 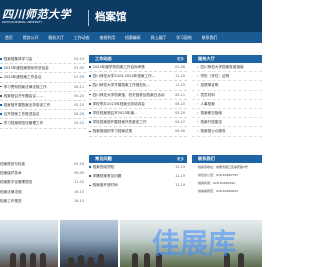 What do you see at coordinates (43, 173) in the screenshot?
I see `list-item: 档案保护技术 09-09` at bounding box center [43, 173].